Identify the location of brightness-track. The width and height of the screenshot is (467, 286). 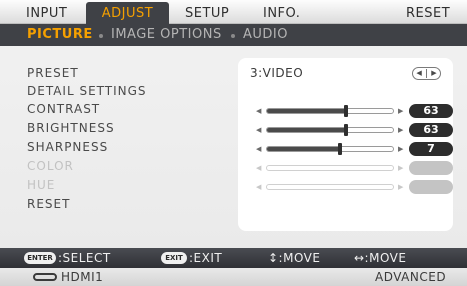
(330, 130).